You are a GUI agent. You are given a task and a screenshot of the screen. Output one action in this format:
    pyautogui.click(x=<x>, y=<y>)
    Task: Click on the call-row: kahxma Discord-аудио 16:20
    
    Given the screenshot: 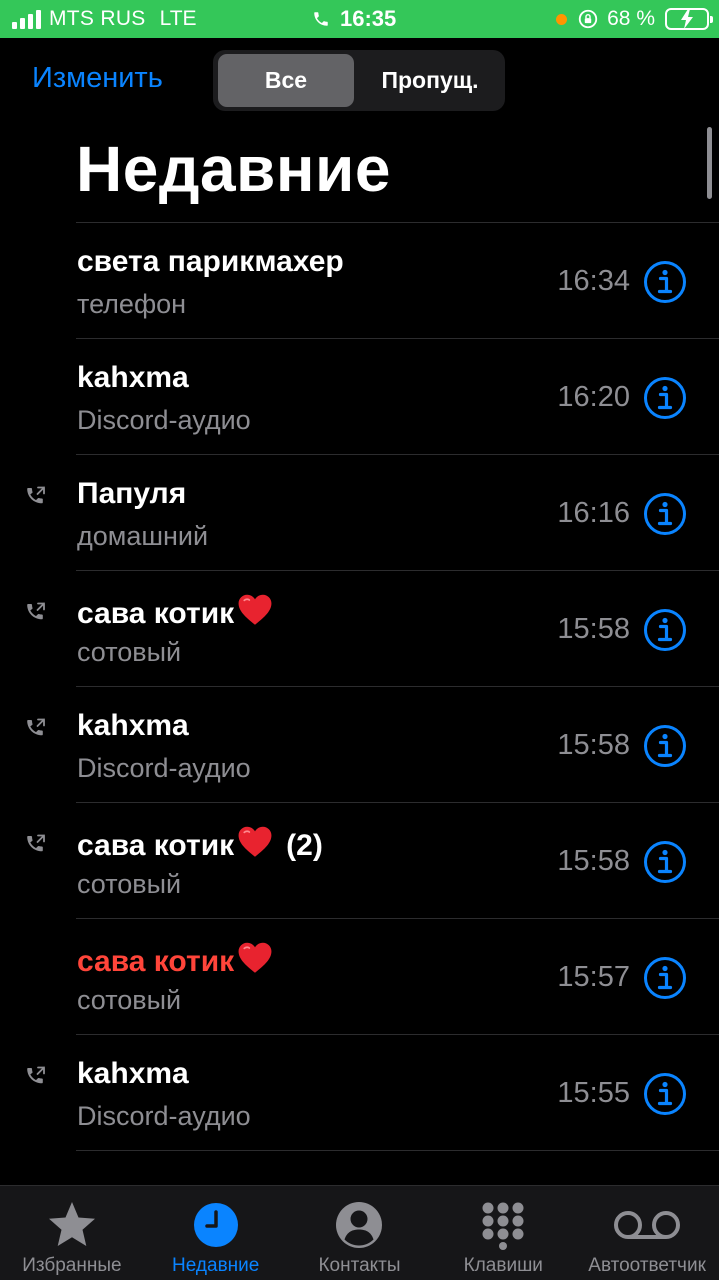 What is the action you would take?
    pyautogui.click(x=359, y=397)
    